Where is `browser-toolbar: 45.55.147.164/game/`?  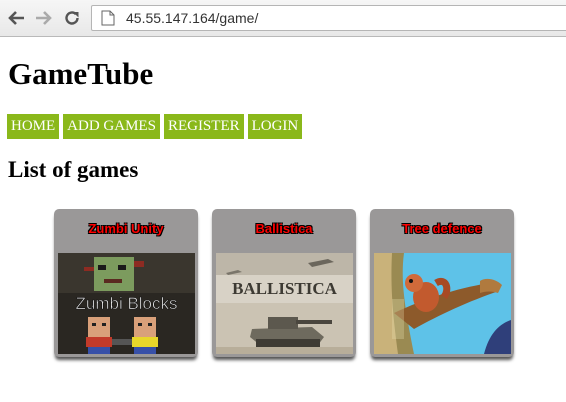 browser-toolbar: 45.55.147.164/game/ is located at coordinates (283, 18).